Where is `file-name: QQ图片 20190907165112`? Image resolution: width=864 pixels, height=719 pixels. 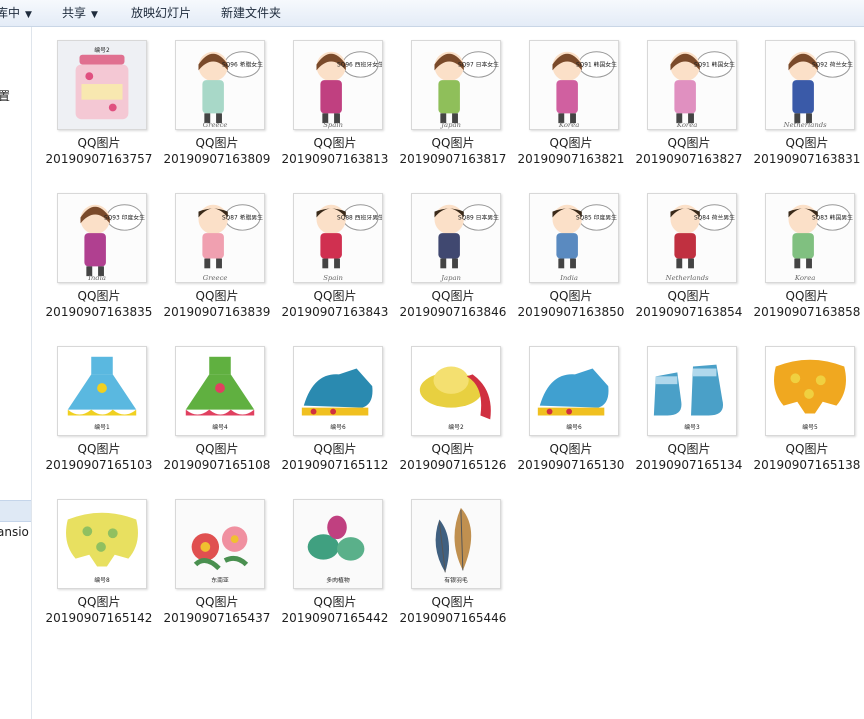
file-name: QQ图片 20190907165112 is located at coordinates (335, 457).